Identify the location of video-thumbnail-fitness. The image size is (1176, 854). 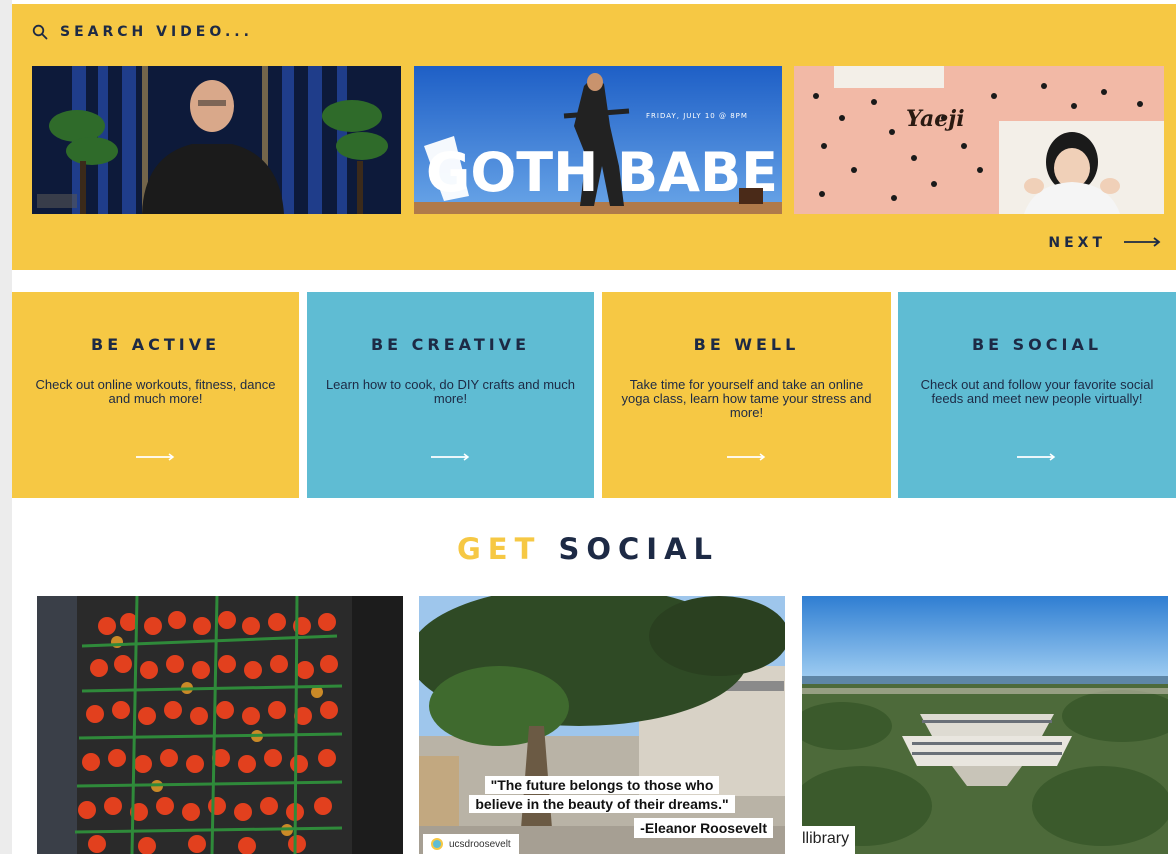
(216, 140).